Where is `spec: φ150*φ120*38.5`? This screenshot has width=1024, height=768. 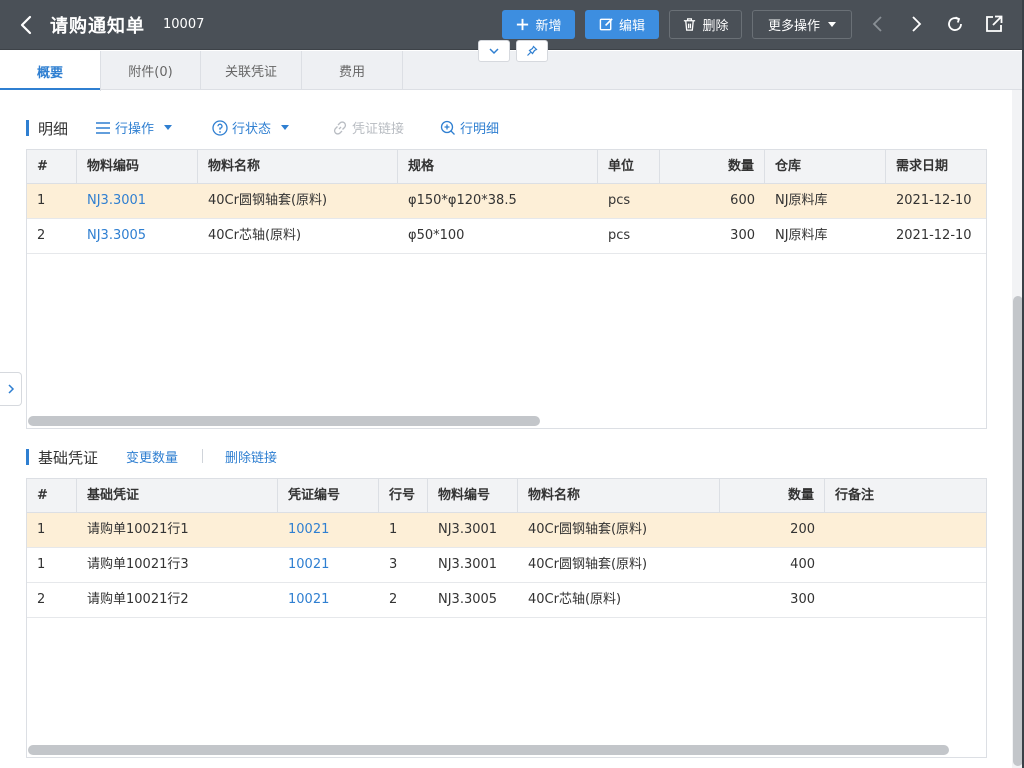 spec: φ150*φ120*38.5 is located at coordinates (462, 200).